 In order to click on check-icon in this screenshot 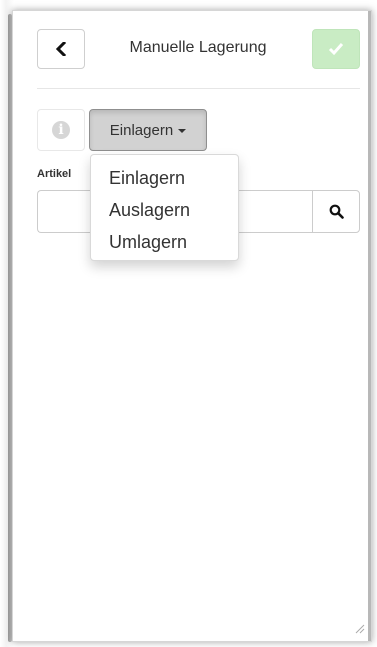, I will do `click(336, 49)`.